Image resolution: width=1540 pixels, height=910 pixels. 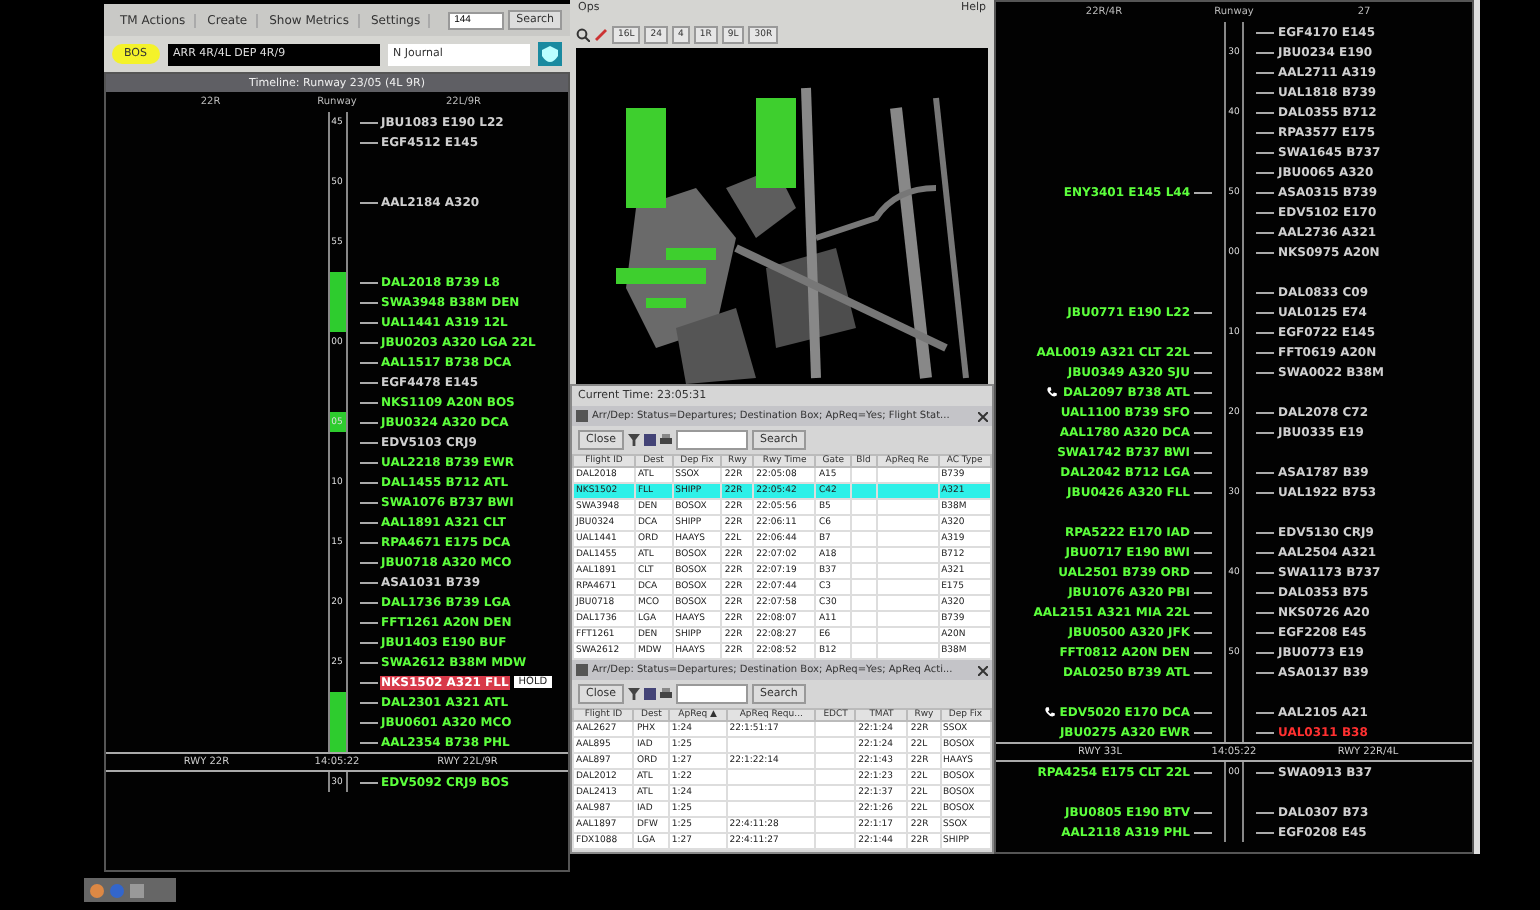 What do you see at coordinates (550, 54) in the screenshot?
I see `shield-icon` at bounding box center [550, 54].